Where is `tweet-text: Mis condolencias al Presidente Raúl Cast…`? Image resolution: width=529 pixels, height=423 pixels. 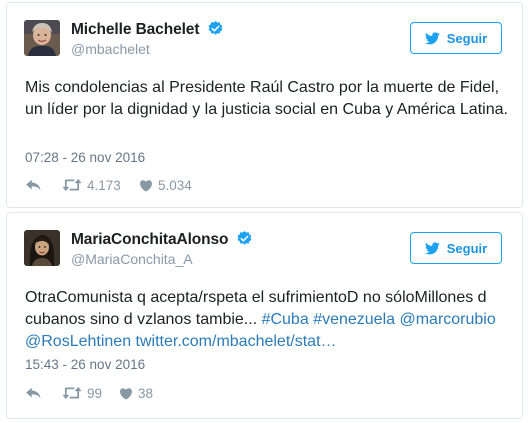 tweet-text: Mis condolencias al Presidente Raúl Cast… is located at coordinates (266, 98).